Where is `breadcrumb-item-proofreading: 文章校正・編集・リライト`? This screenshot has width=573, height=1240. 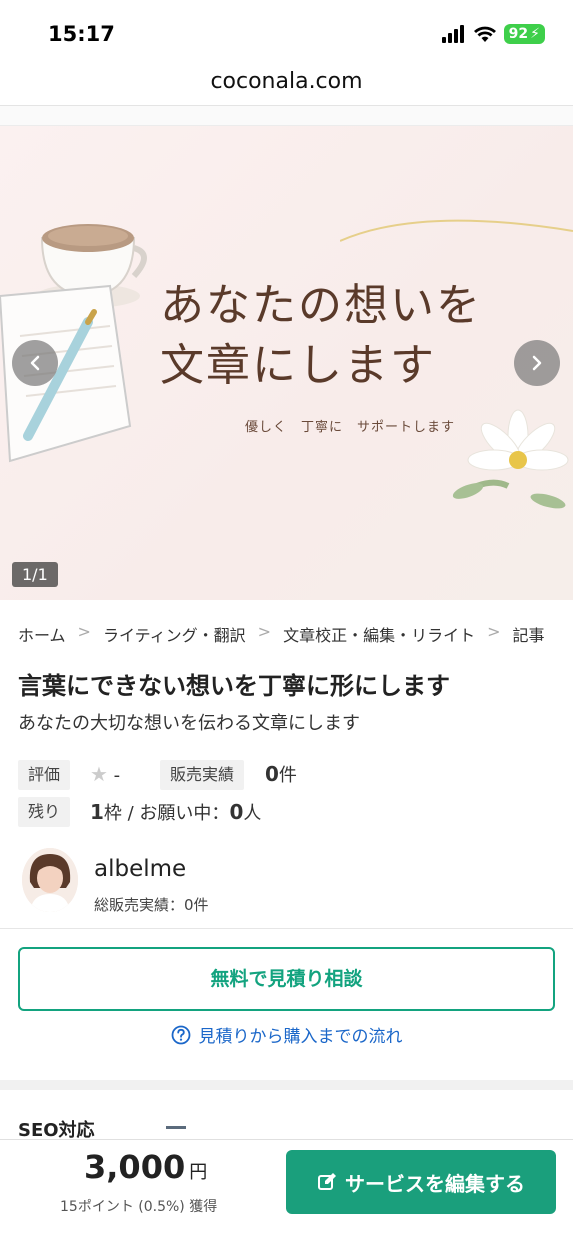 breadcrumb-item-proofreading: 文章校正・編集・リライト is located at coordinates (379, 634).